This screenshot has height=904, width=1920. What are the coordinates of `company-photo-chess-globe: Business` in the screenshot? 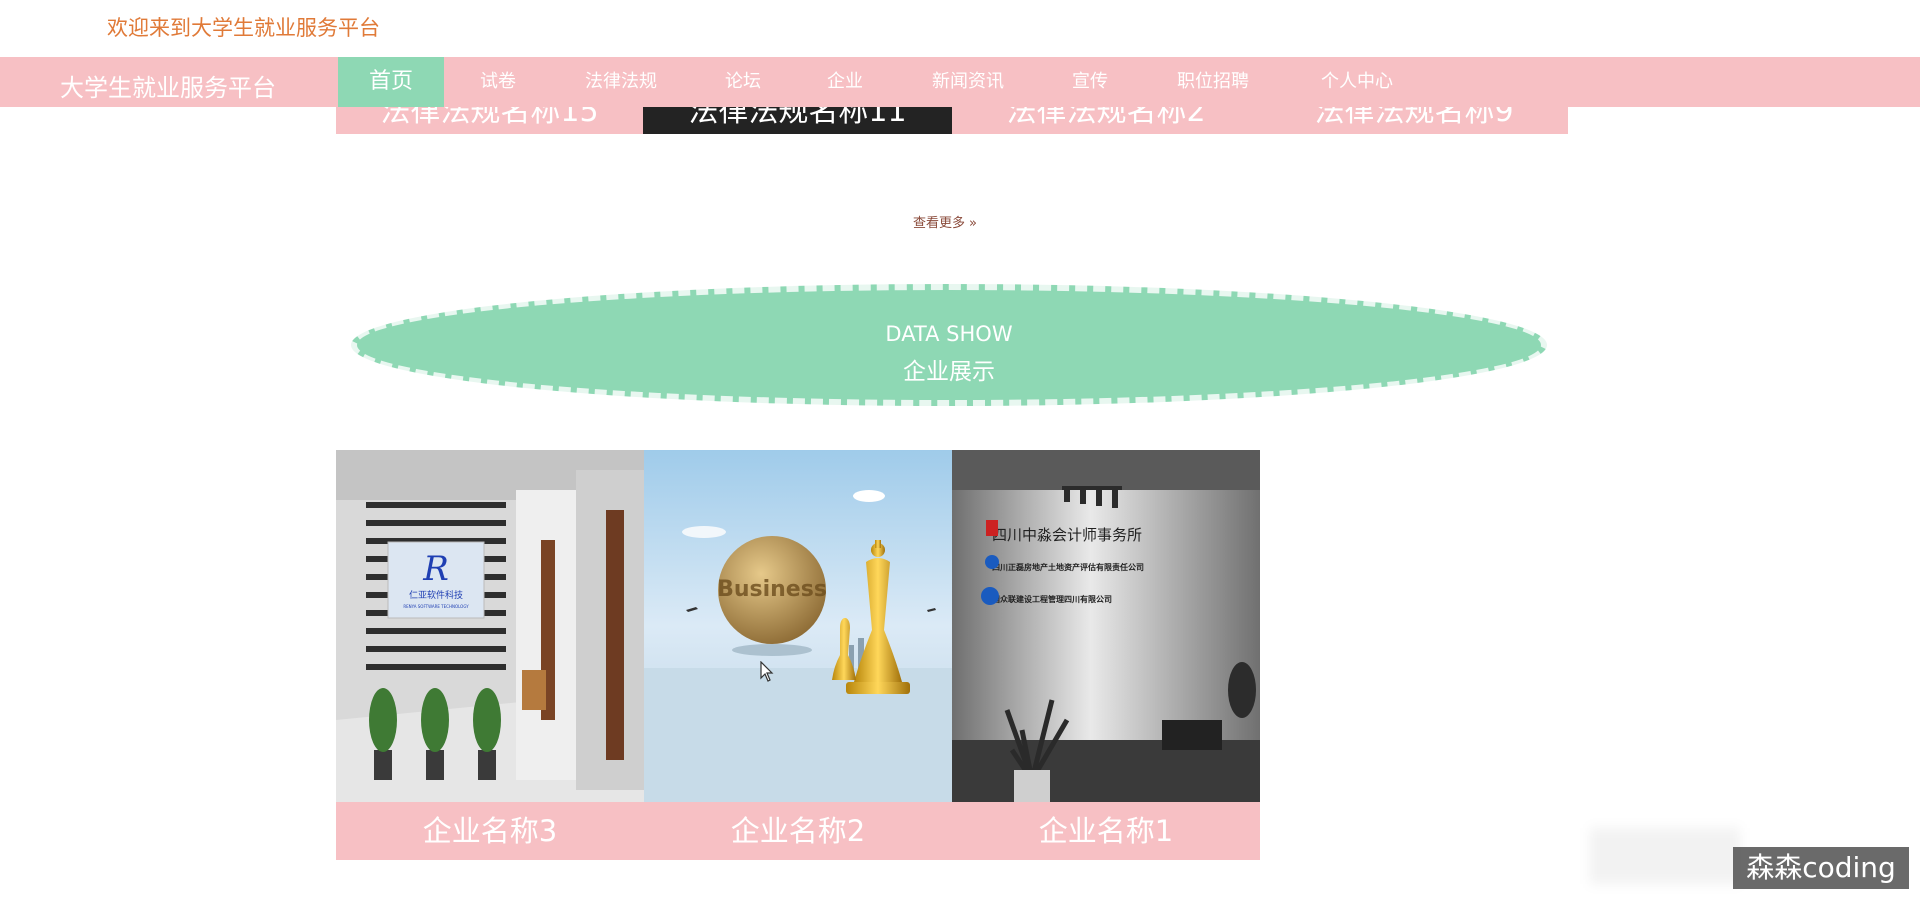 It's located at (798, 626).